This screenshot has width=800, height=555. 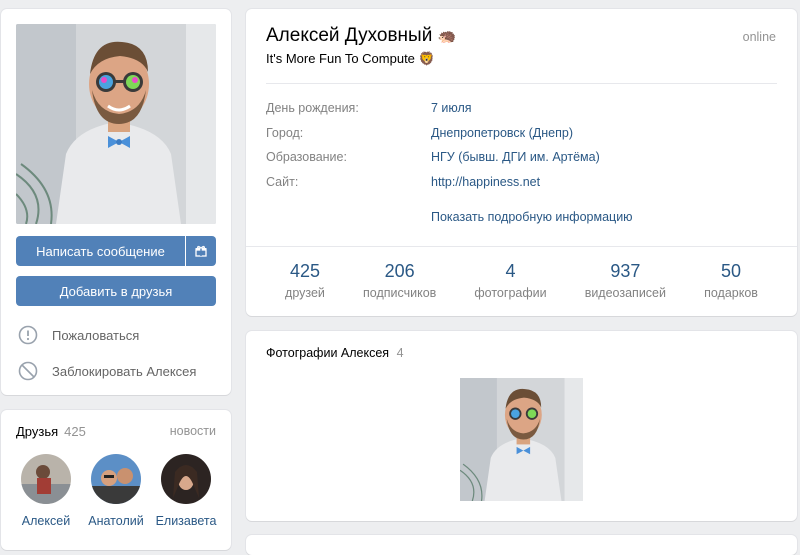 I want to click on counter-number: 50, so click(x=731, y=271).